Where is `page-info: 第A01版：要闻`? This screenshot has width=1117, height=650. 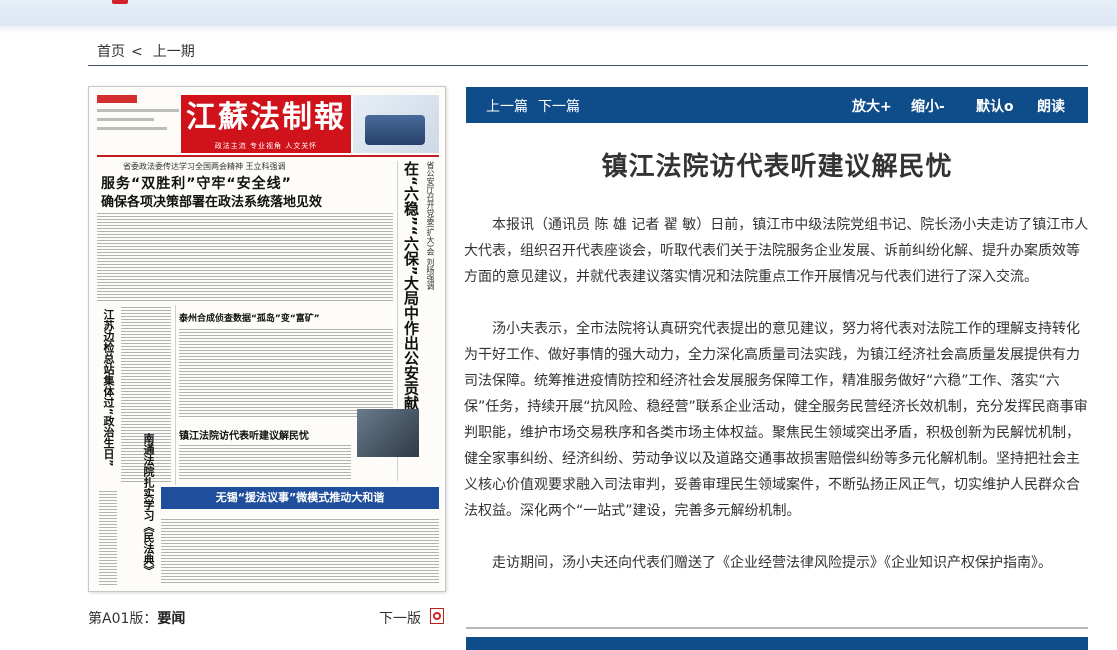 page-info: 第A01版：要闻 is located at coordinates (136, 618).